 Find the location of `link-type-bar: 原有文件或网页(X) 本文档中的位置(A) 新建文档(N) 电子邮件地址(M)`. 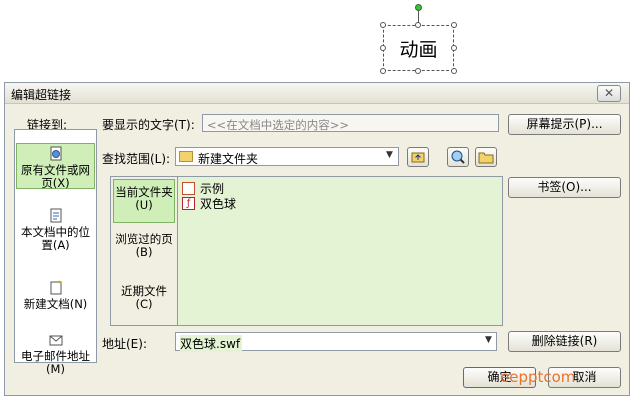

link-type-bar: 原有文件或网页(X) 本文档中的位置(A) 新建文档(N) 电子邮件地址(M) is located at coordinates (55, 252).